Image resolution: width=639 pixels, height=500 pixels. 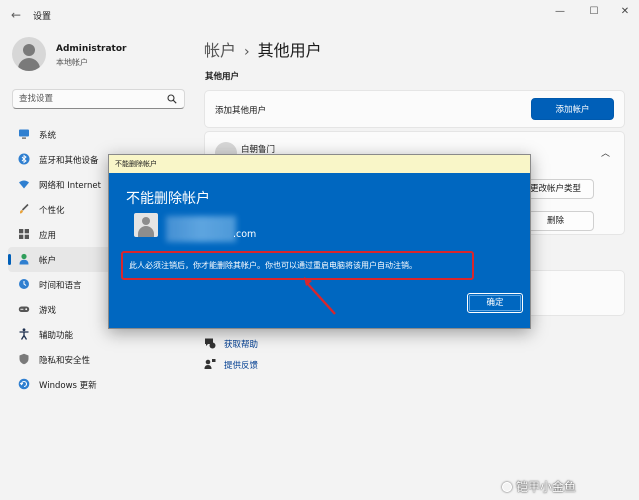 What do you see at coordinates (289, 50) in the screenshot?
I see `page-title: 其他用户` at bounding box center [289, 50].